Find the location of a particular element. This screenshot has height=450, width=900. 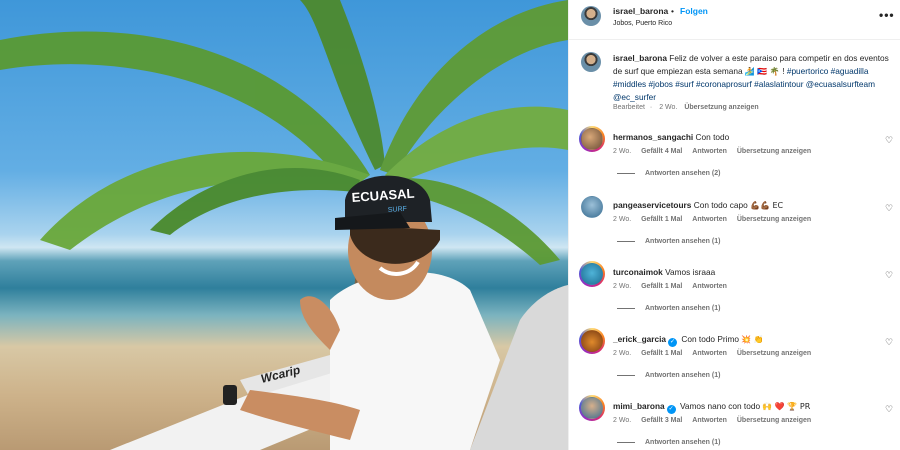

author-avatar is located at coordinates (591, 16).